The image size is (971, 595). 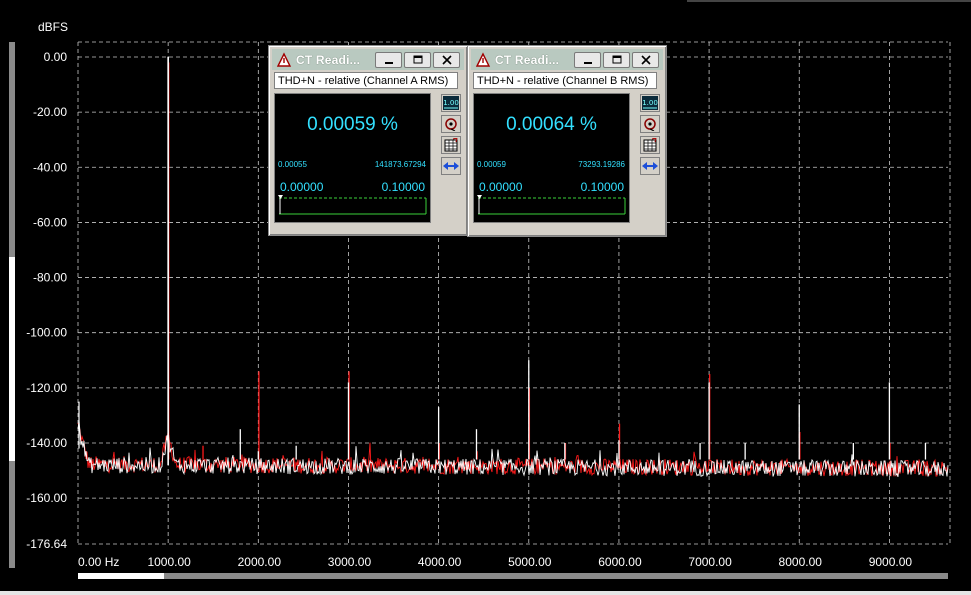 What do you see at coordinates (485, 593) in the screenshot?
I see `bottom-border` at bounding box center [485, 593].